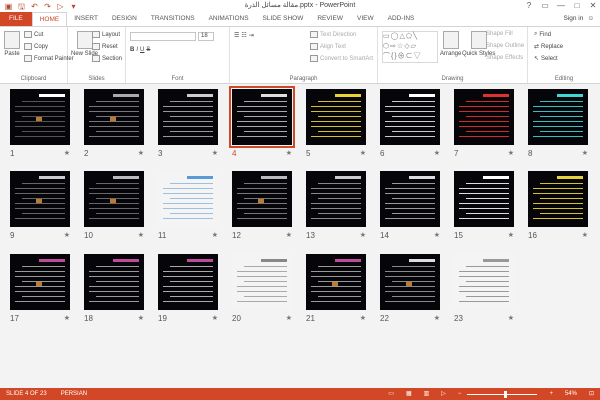 This screenshot has height=400, width=600. Describe the element at coordinates (33, 34) in the screenshot. I see `cut-button: Cut` at that location.